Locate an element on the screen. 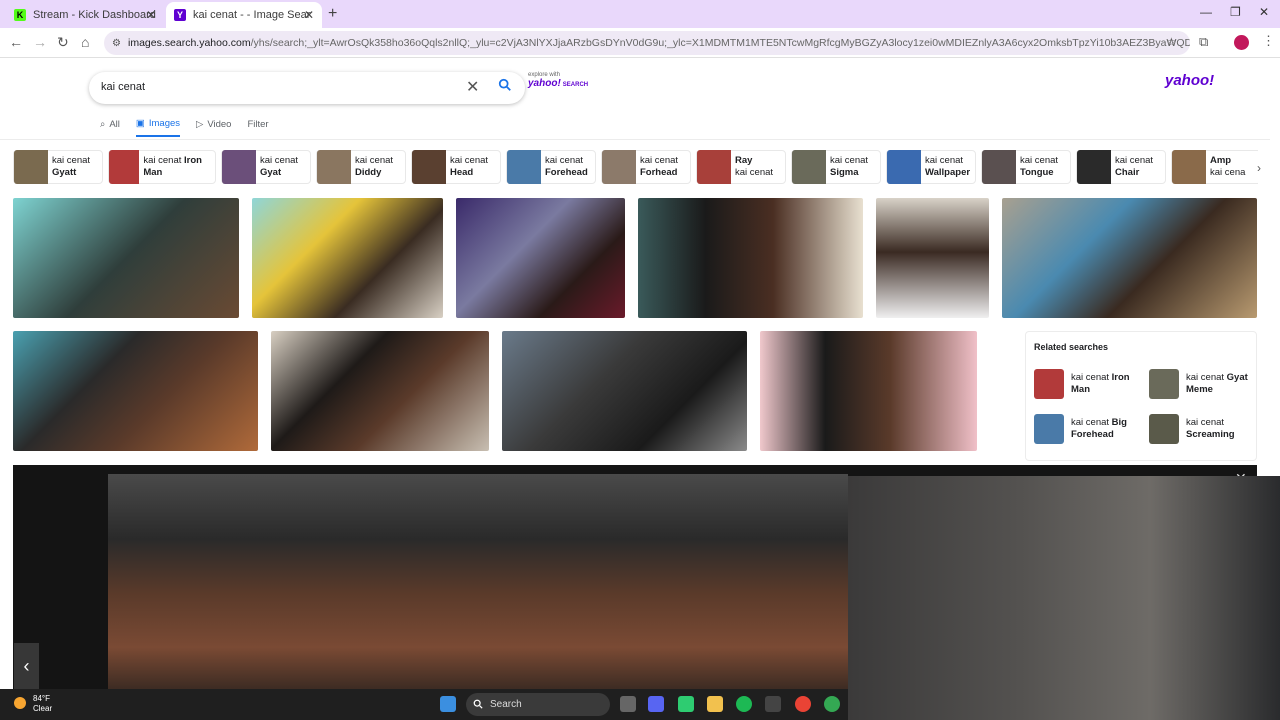 This screenshot has width=1280, height=720. reload-icon: ↻ is located at coordinates (63, 42).